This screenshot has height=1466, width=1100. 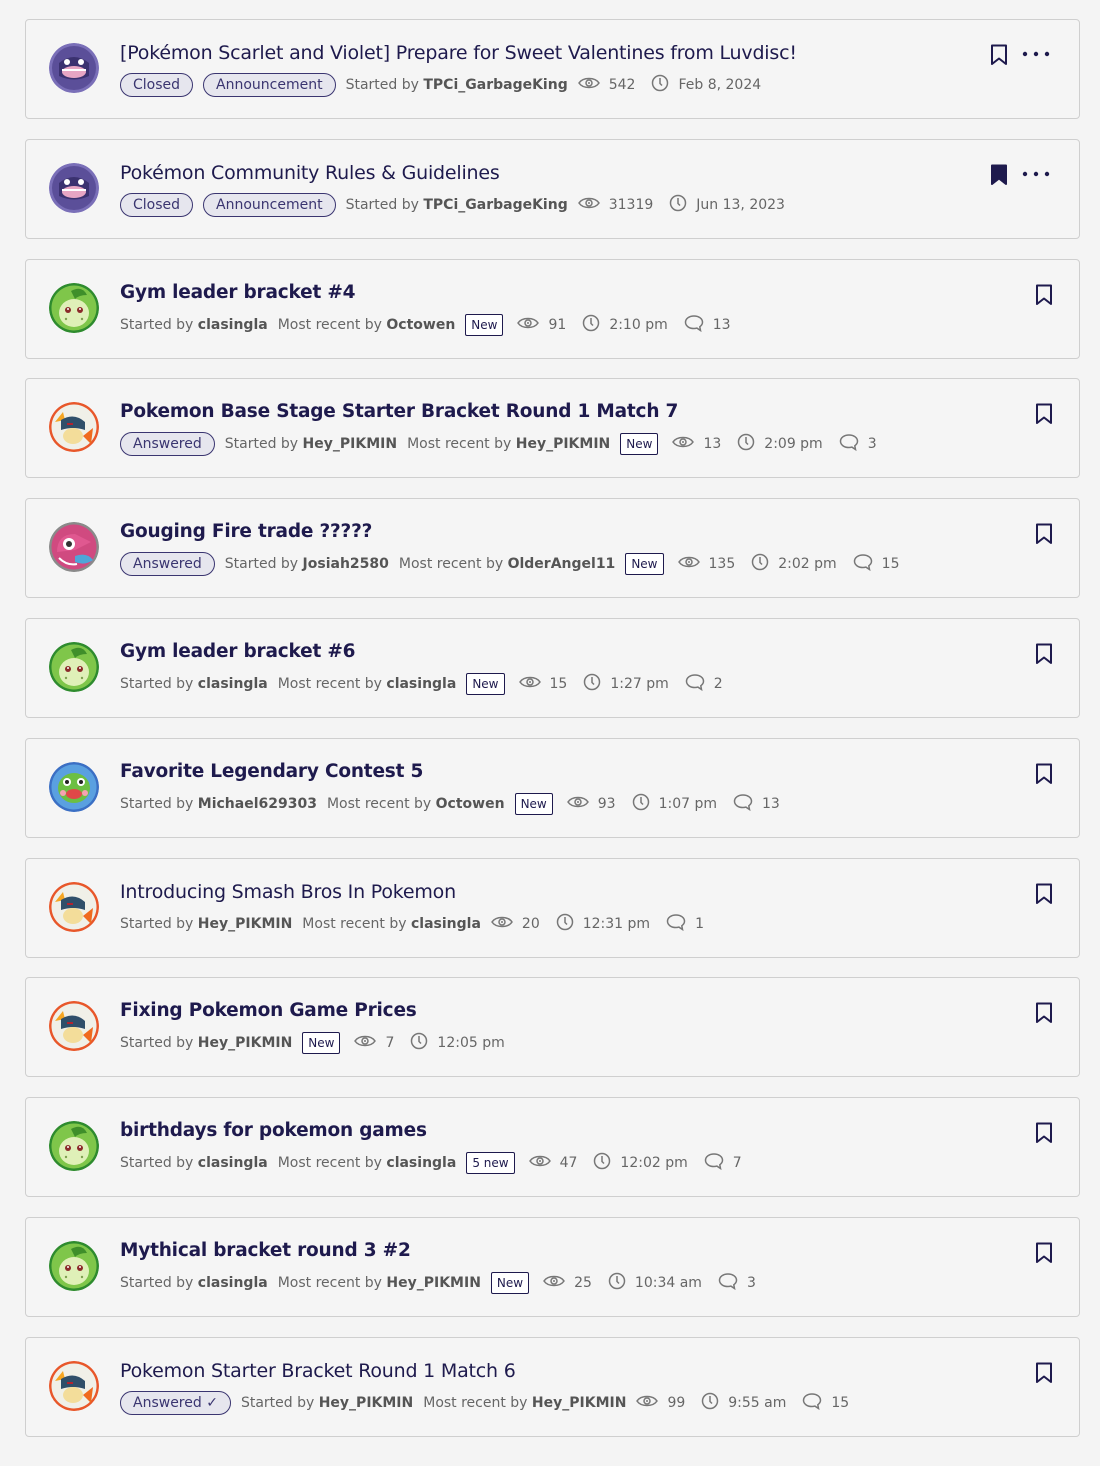 I want to click on topic-title-link: birthdays for pokemon games, so click(x=273, y=1131).